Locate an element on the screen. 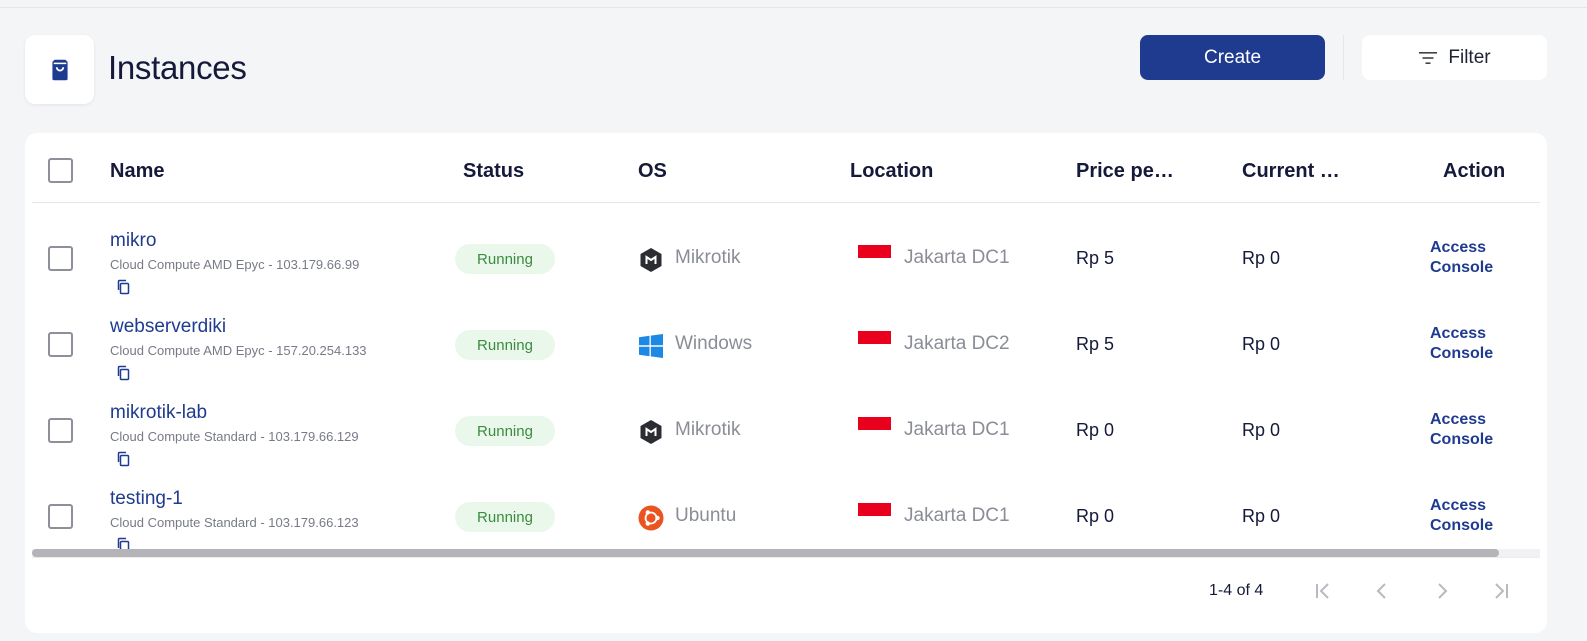  instance-name-link: webserverdiki is located at coordinates (168, 327).